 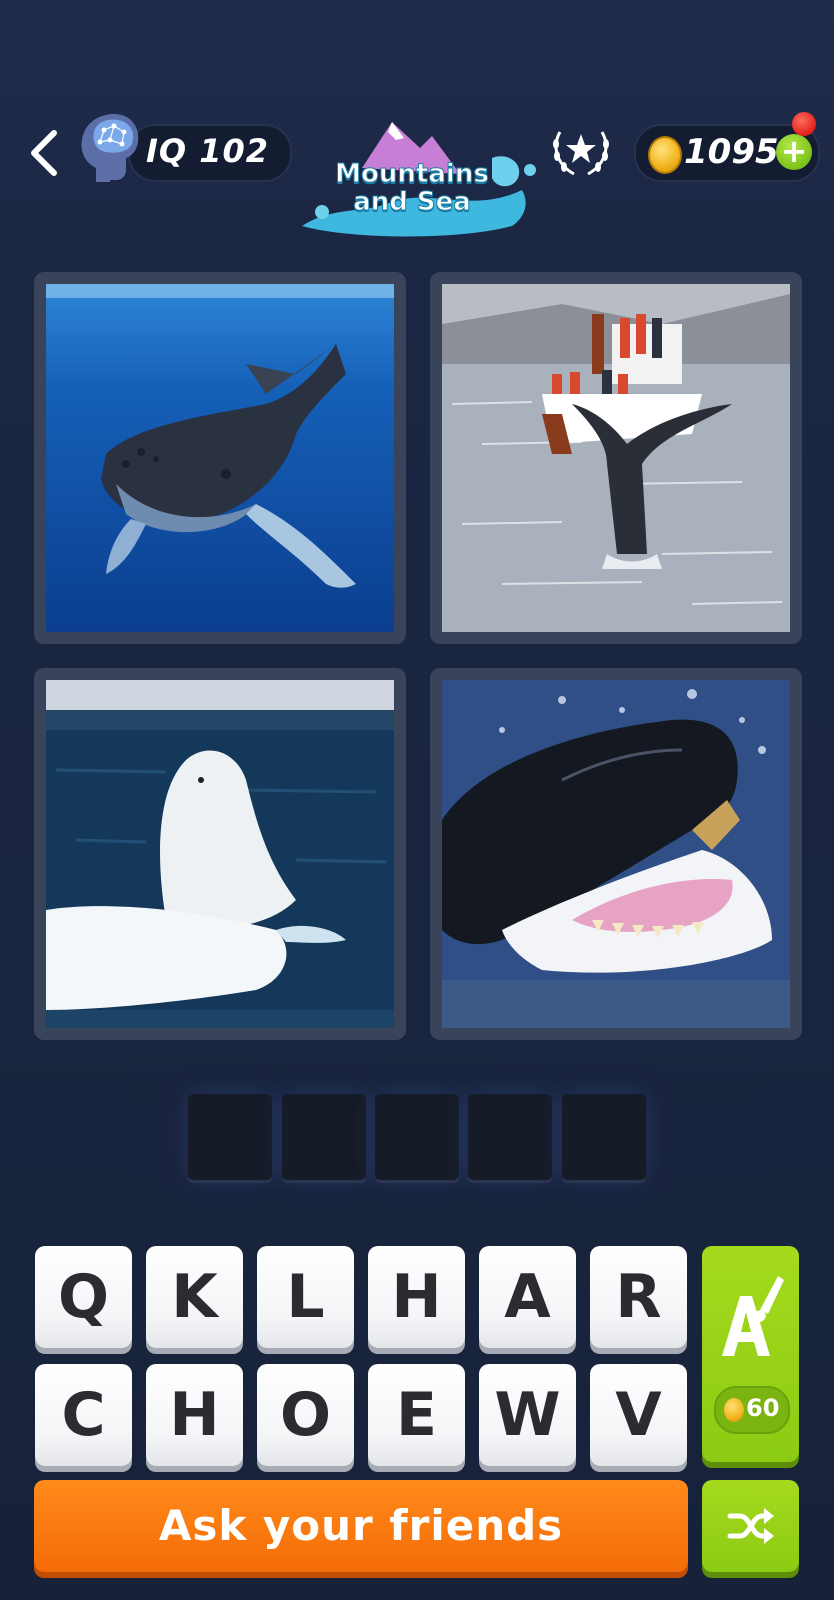 What do you see at coordinates (753, 1316) in the screenshot?
I see `letter-brush-icon` at bounding box center [753, 1316].